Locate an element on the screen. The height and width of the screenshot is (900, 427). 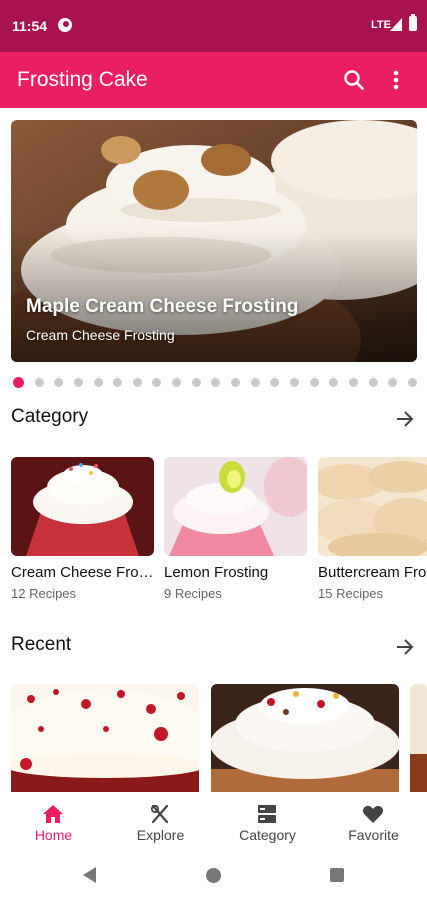
nav-home: Home is located at coordinates (53, 821).